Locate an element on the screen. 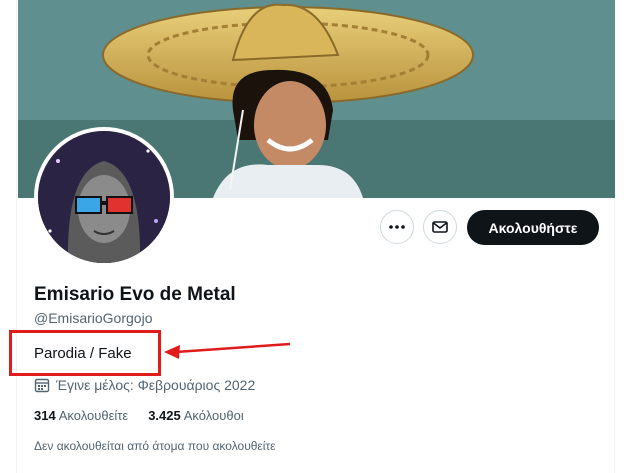 This screenshot has width=628, height=473. more-icon is located at coordinates (397, 227).